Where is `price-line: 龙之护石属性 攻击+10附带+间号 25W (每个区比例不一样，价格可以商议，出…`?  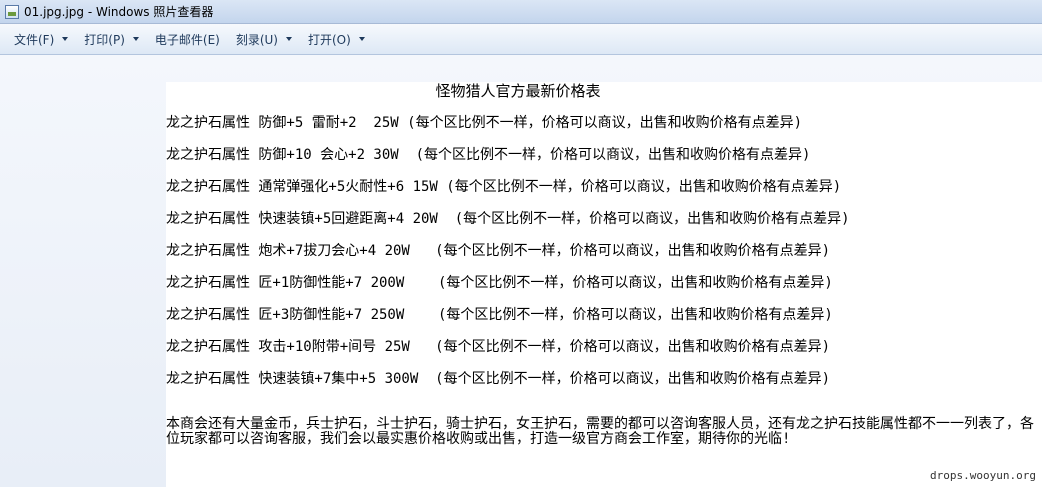
price-line: 龙之护石属性 攻击+10附带+间号 25W (每个区比例不一样，价格可以商议，出… is located at coordinates (498, 347).